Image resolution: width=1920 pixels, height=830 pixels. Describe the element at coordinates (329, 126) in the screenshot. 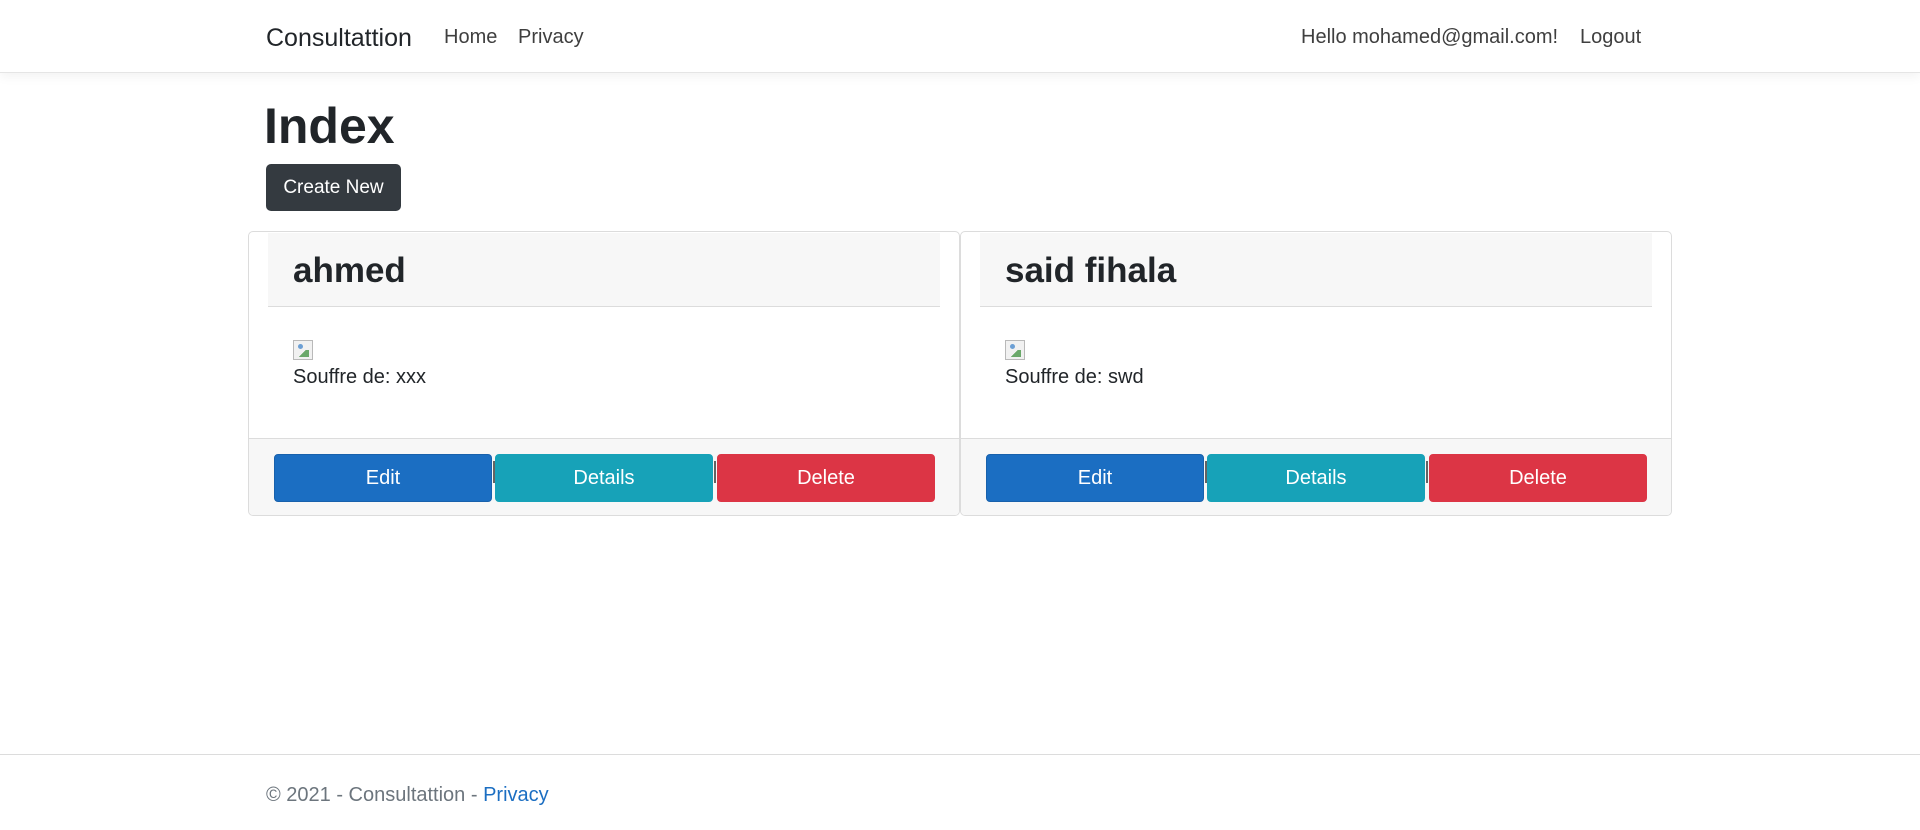

I see `page-title: Index` at that location.